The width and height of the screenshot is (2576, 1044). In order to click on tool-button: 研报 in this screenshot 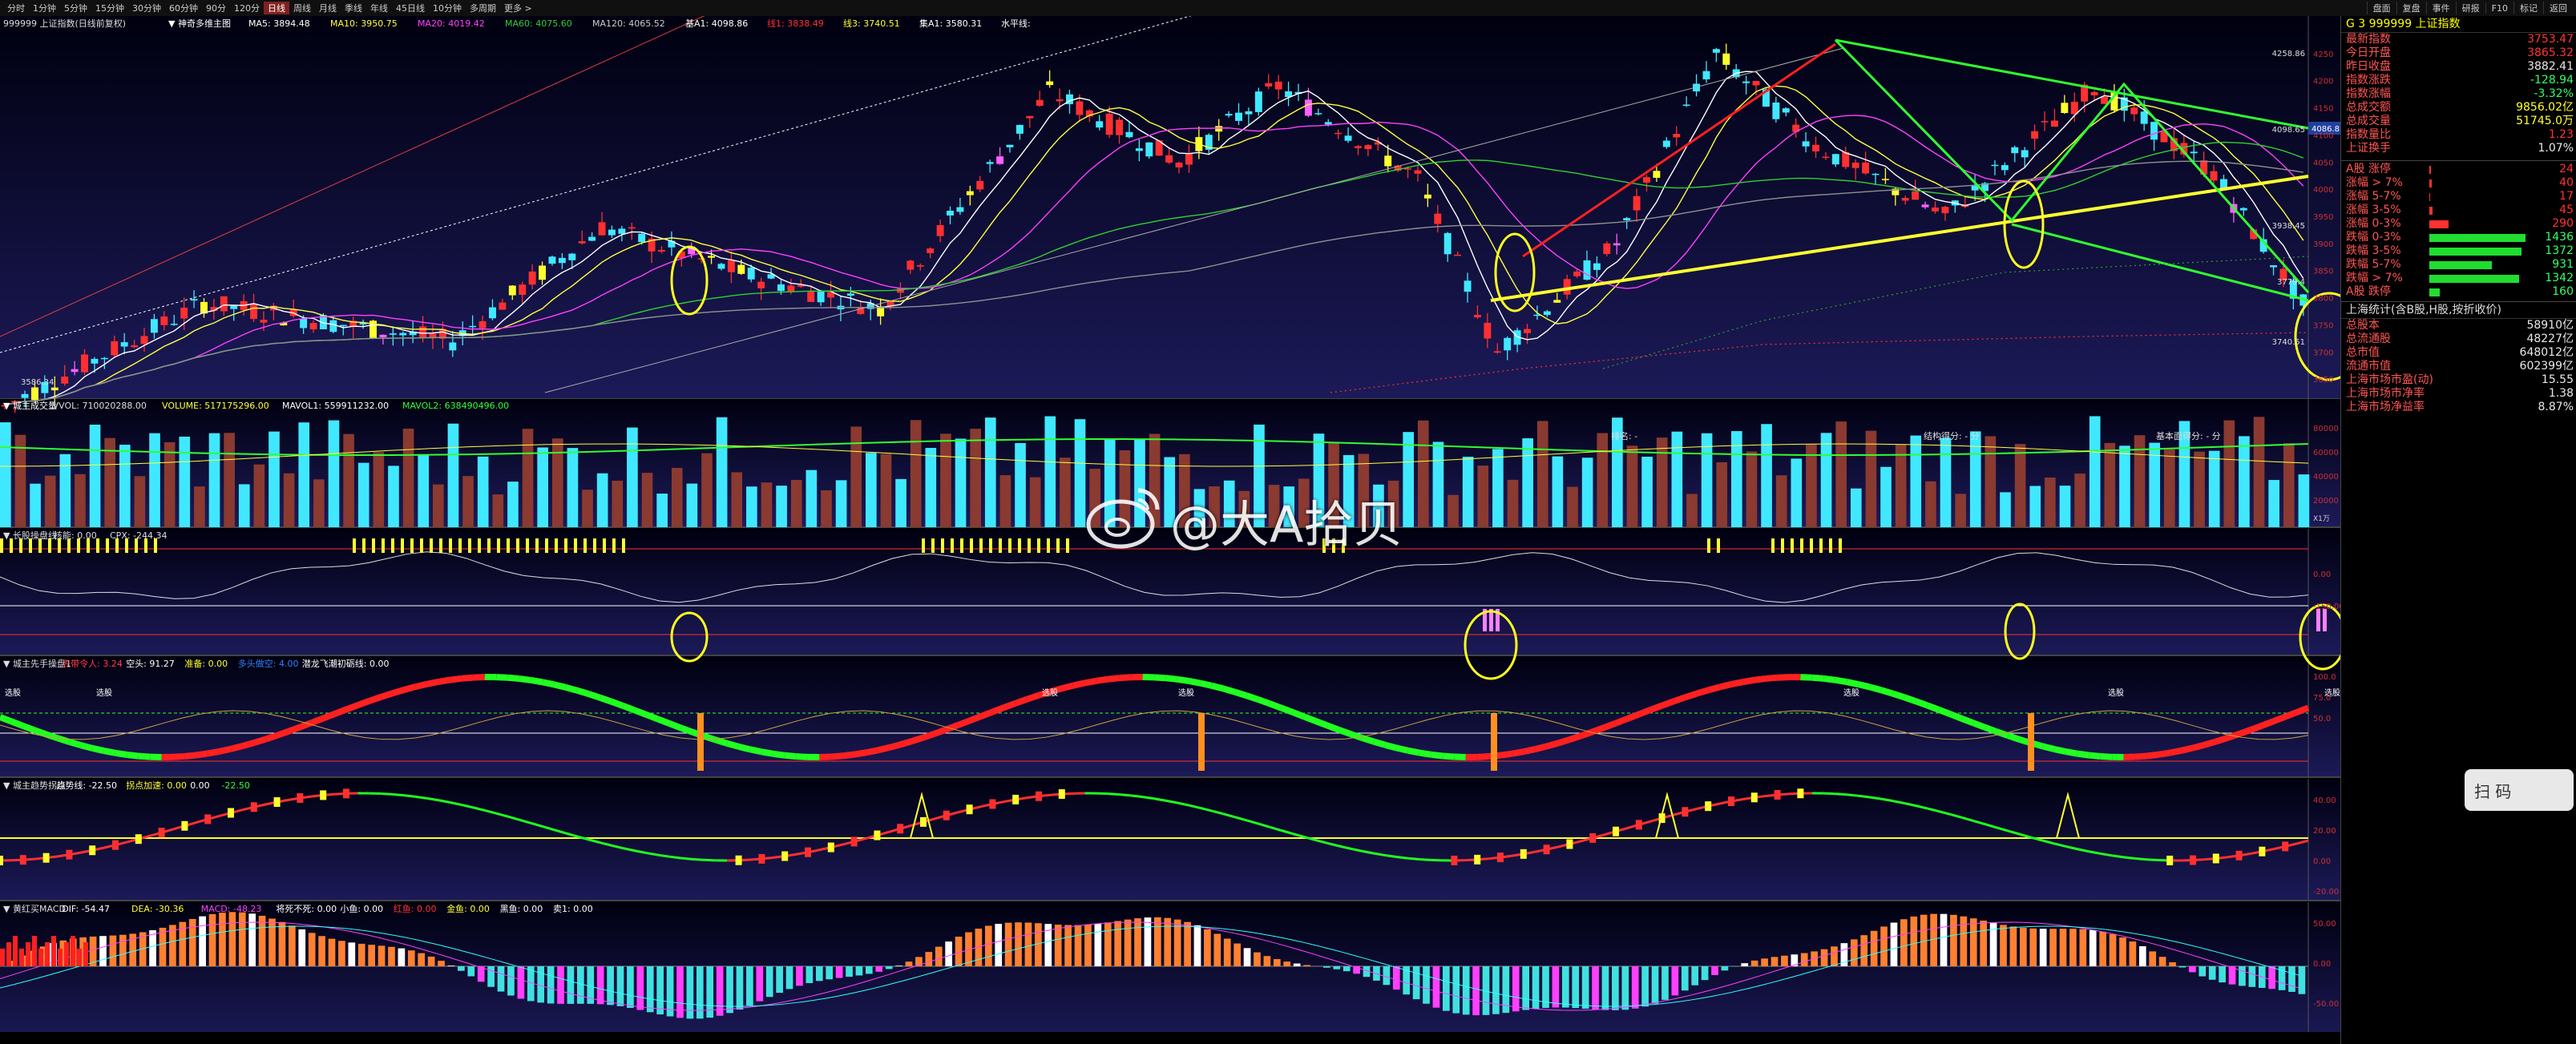, I will do `click(2470, 8)`.